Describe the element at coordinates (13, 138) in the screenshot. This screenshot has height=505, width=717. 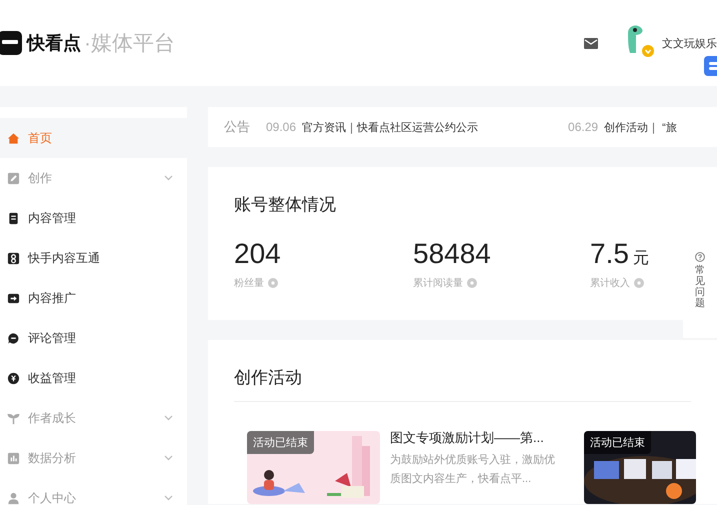
I see `home-icon` at that location.